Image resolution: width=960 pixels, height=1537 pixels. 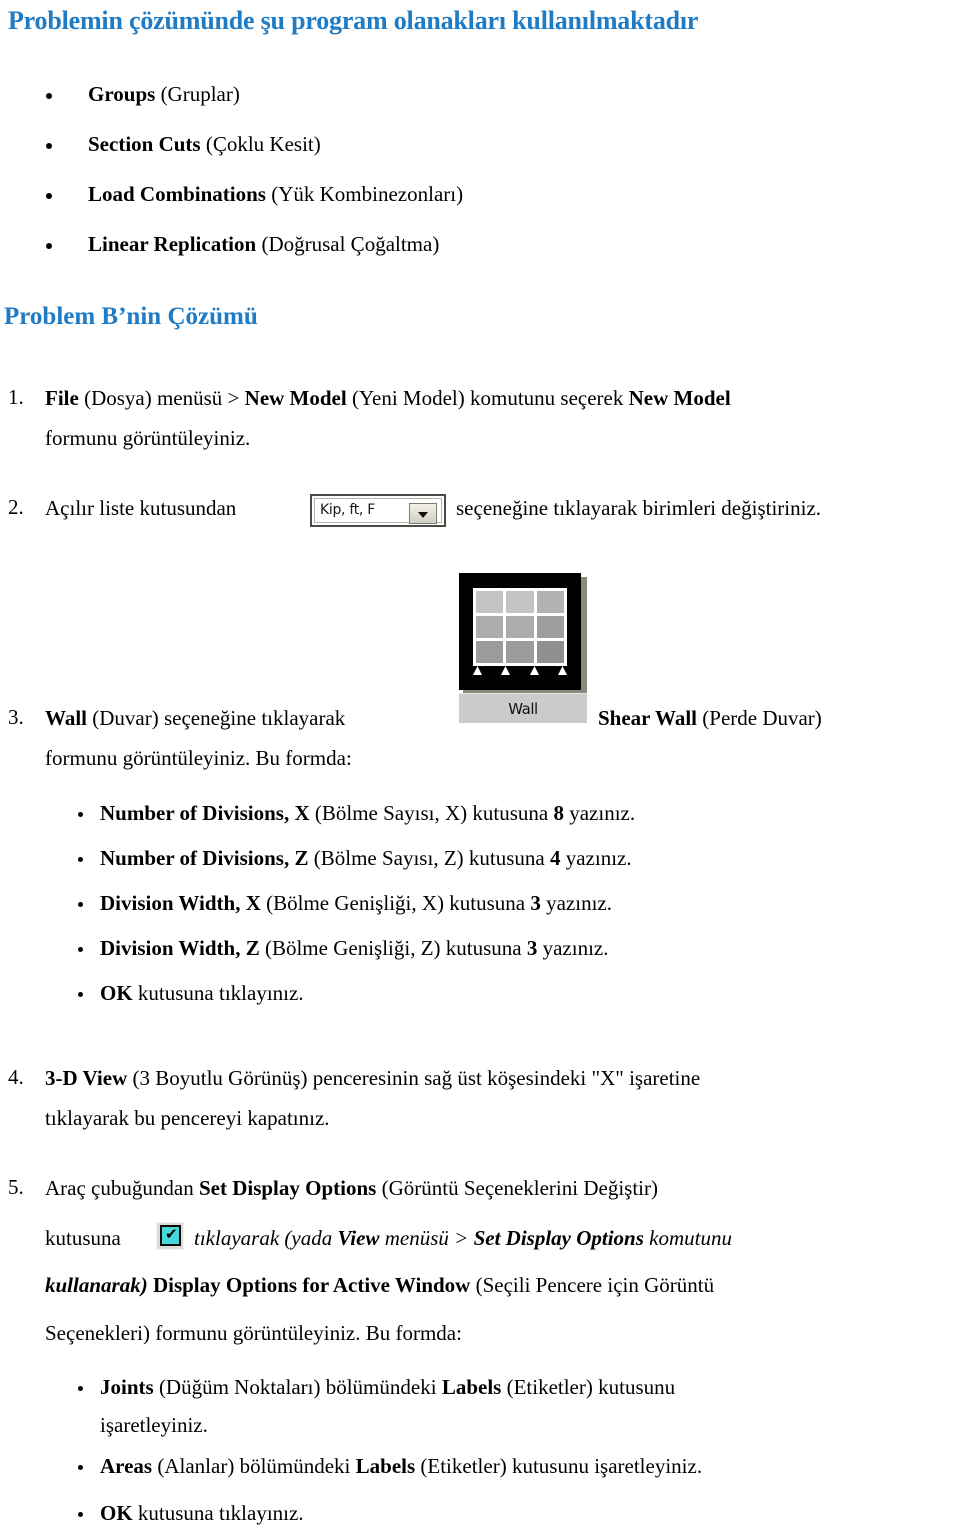 I want to click on field-tail: (Etiketler) kutusunu, so click(x=588, y=1387).